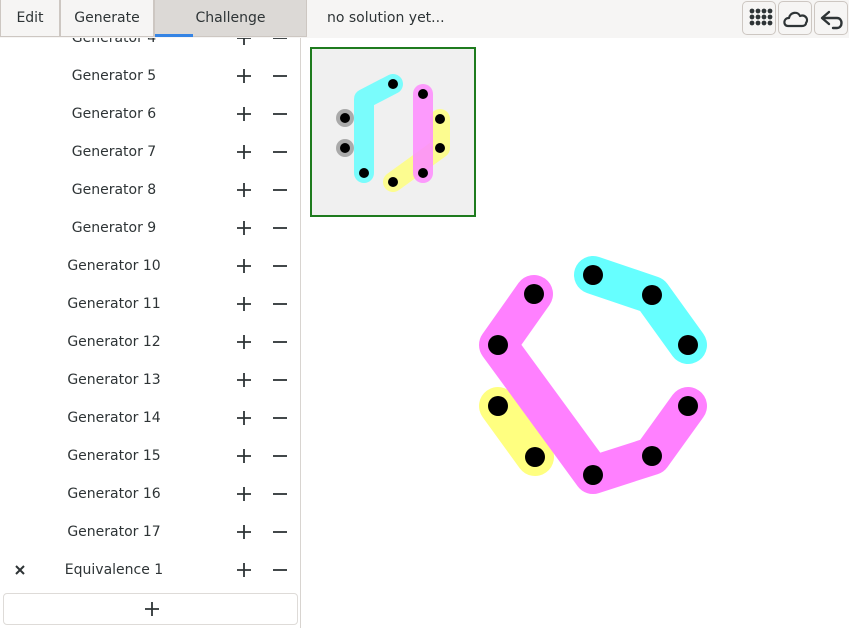 The width and height of the screenshot is (849, 628). What do you see at coordinates (150, 114) in the screenshot?
I see `sidebar-row: Generator 6` at bounding box center [150, 114].